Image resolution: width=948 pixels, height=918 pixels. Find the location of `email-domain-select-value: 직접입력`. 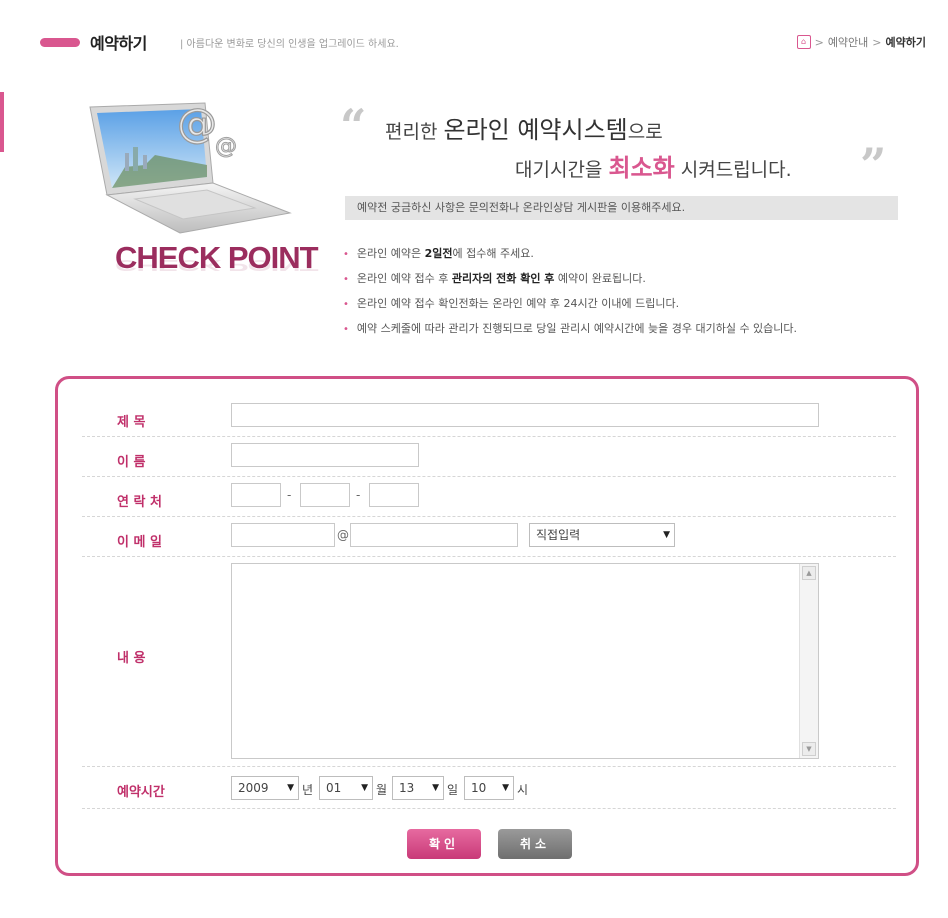

email-domain-select-value: 직접입력 is located at coordinates (558, 535).